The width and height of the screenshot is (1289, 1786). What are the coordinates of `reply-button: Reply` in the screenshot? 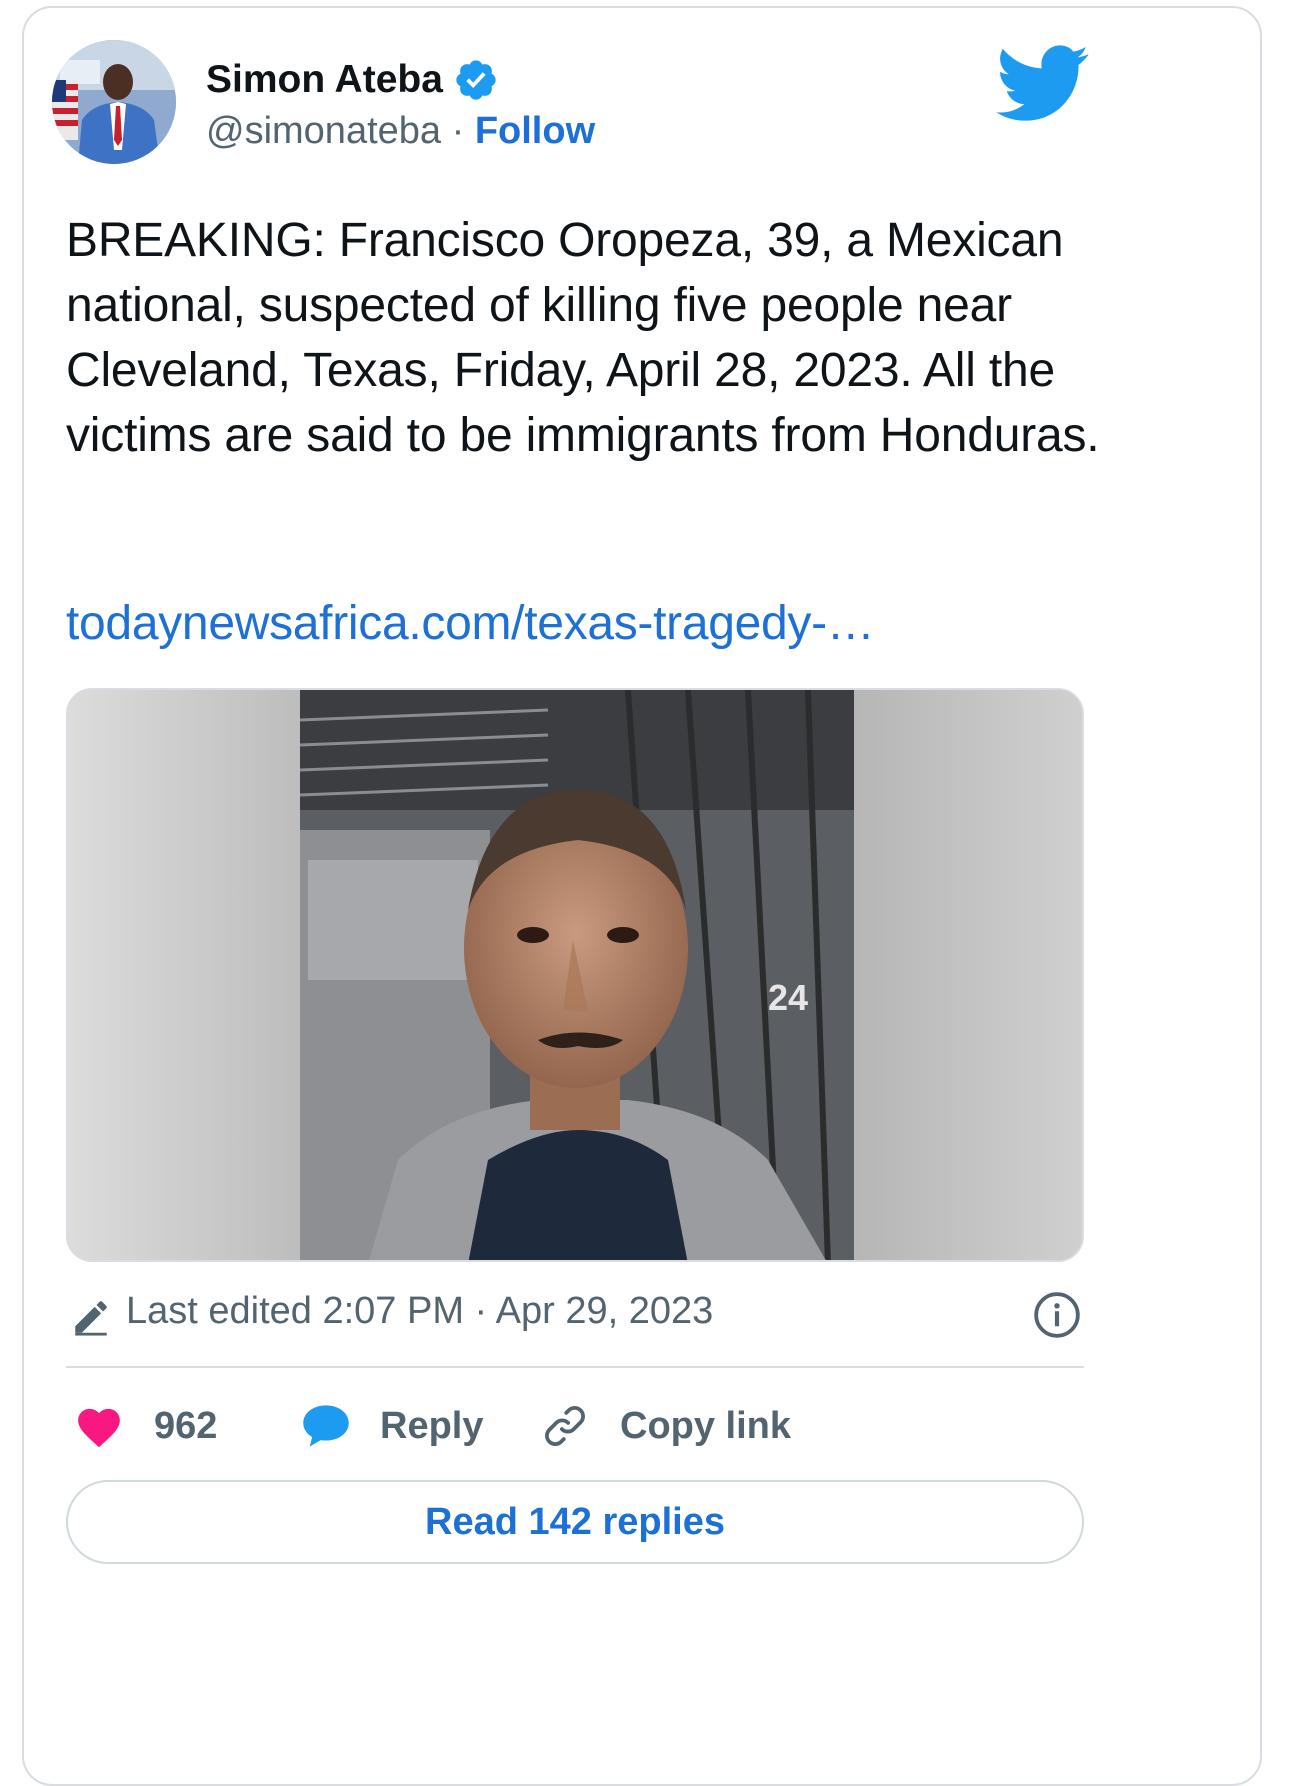 It's located at (391, 1426).